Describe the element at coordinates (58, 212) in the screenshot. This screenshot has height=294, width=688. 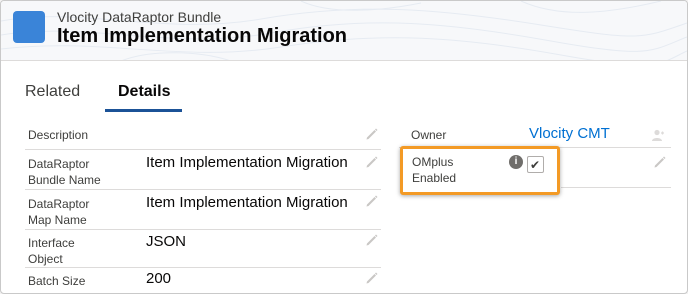
I see `field-label: DataRaptor Map Name` at that location.